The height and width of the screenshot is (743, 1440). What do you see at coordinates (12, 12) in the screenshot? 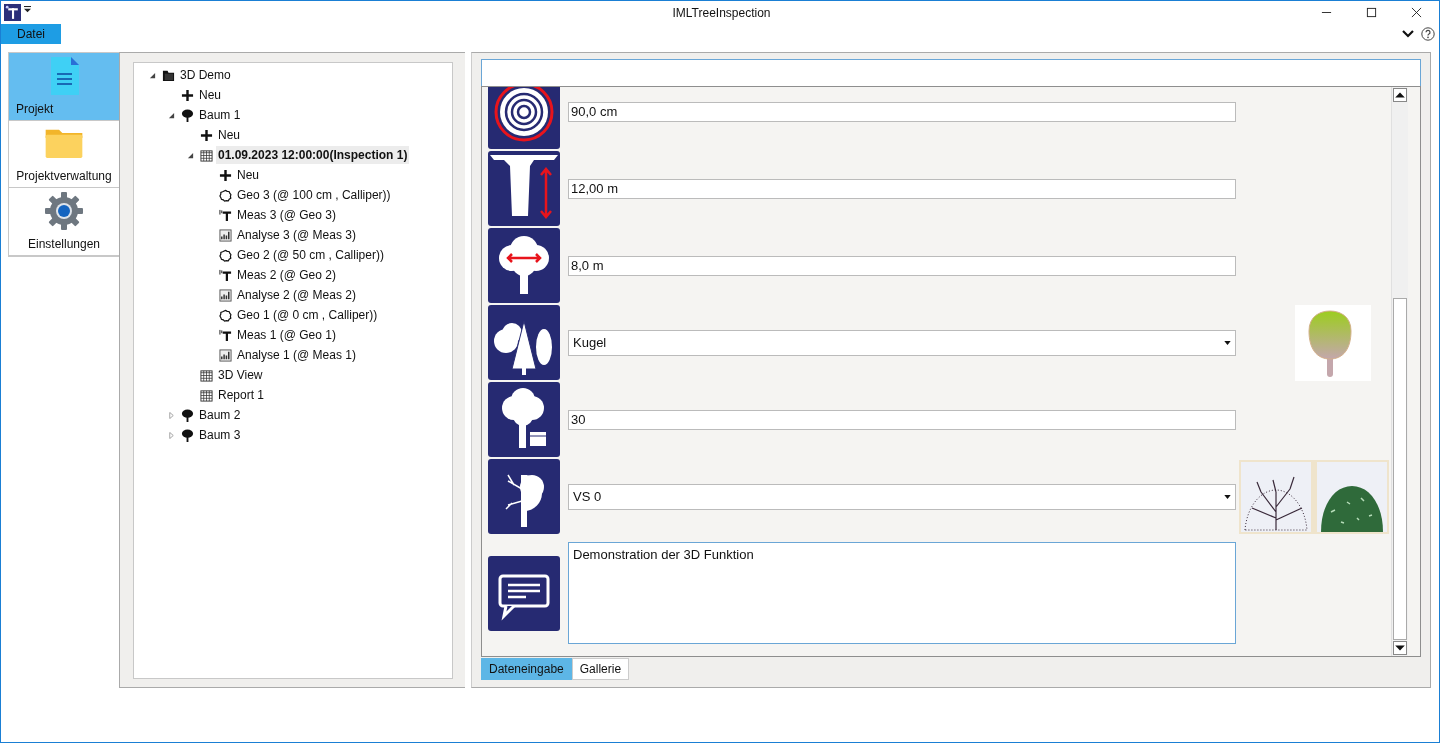
I see `app-icon` at bounding box center [12, 12].